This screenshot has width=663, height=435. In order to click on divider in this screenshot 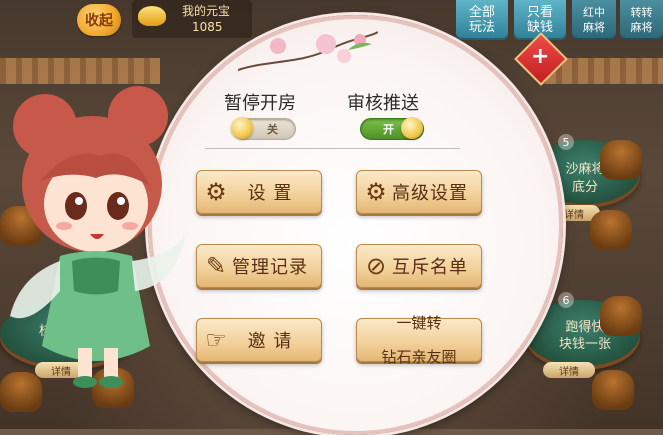, I will do `click(332, 148)`.